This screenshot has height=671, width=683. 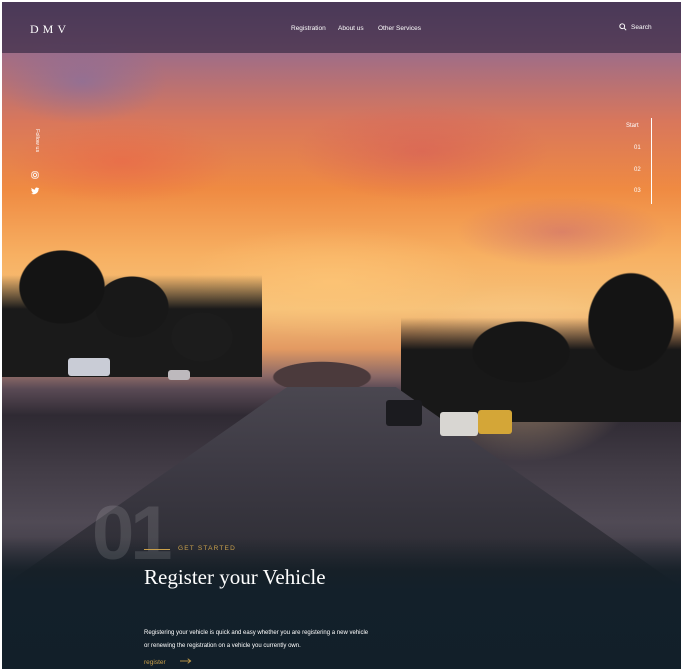 What do you see at coordinates (157, 549) in the screenshot?
I see `eyebrow-divider` at bounding box center [157, 549].